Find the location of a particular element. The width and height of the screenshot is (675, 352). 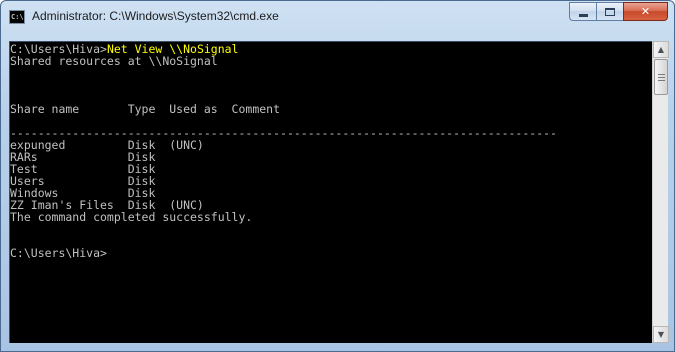

scroll-thumb is located at coordinates (661, 77).